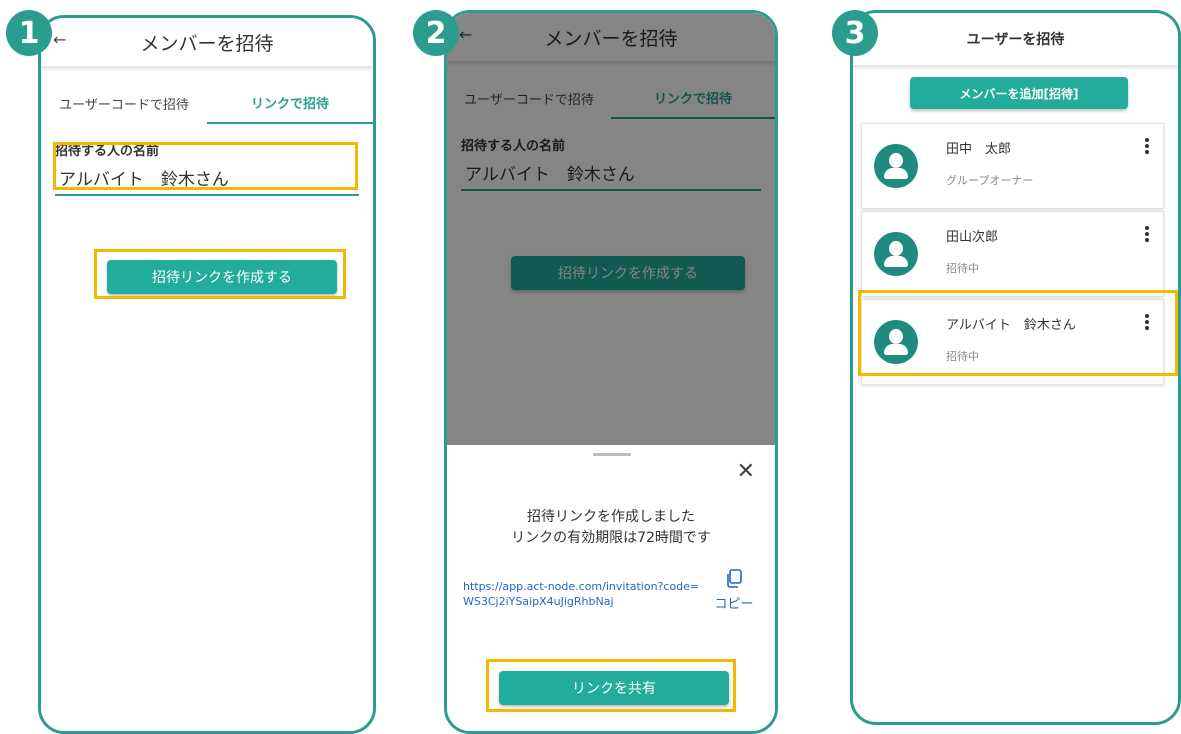  I want to click on invitee-name-input, so click(207, 178).